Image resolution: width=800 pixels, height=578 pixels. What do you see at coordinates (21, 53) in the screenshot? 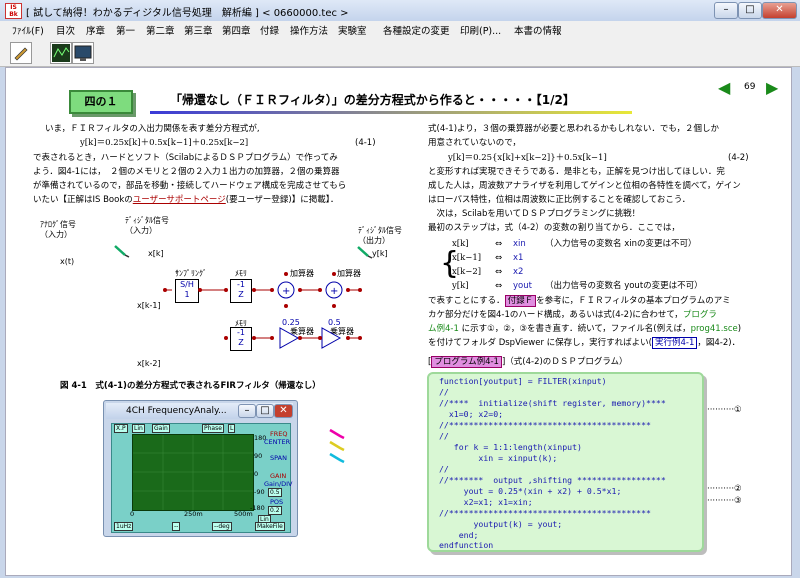
I see `edit-icon` at bounding box center [21, 53].